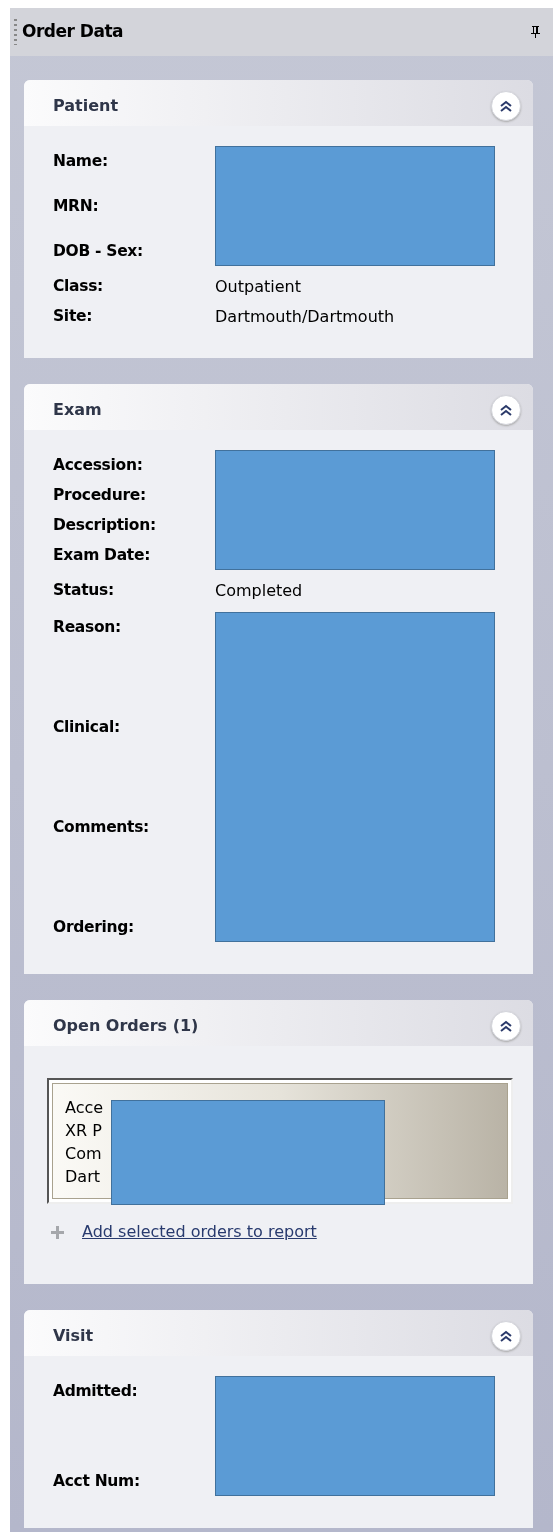 This screenshot has width=553, height=1532. What do you see at coordinates (85, 1108) in the screenshot?
I see `order-text: Acce` at bounding box center [85, 1108].